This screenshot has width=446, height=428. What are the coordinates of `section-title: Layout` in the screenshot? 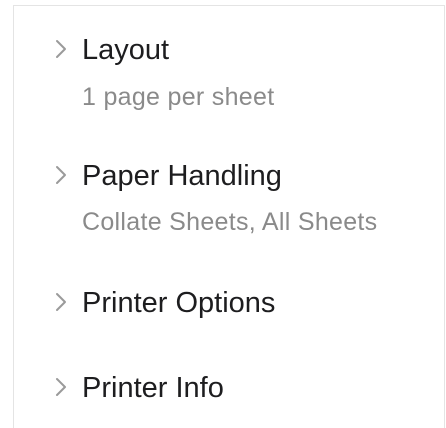 It's located at (126, 50).